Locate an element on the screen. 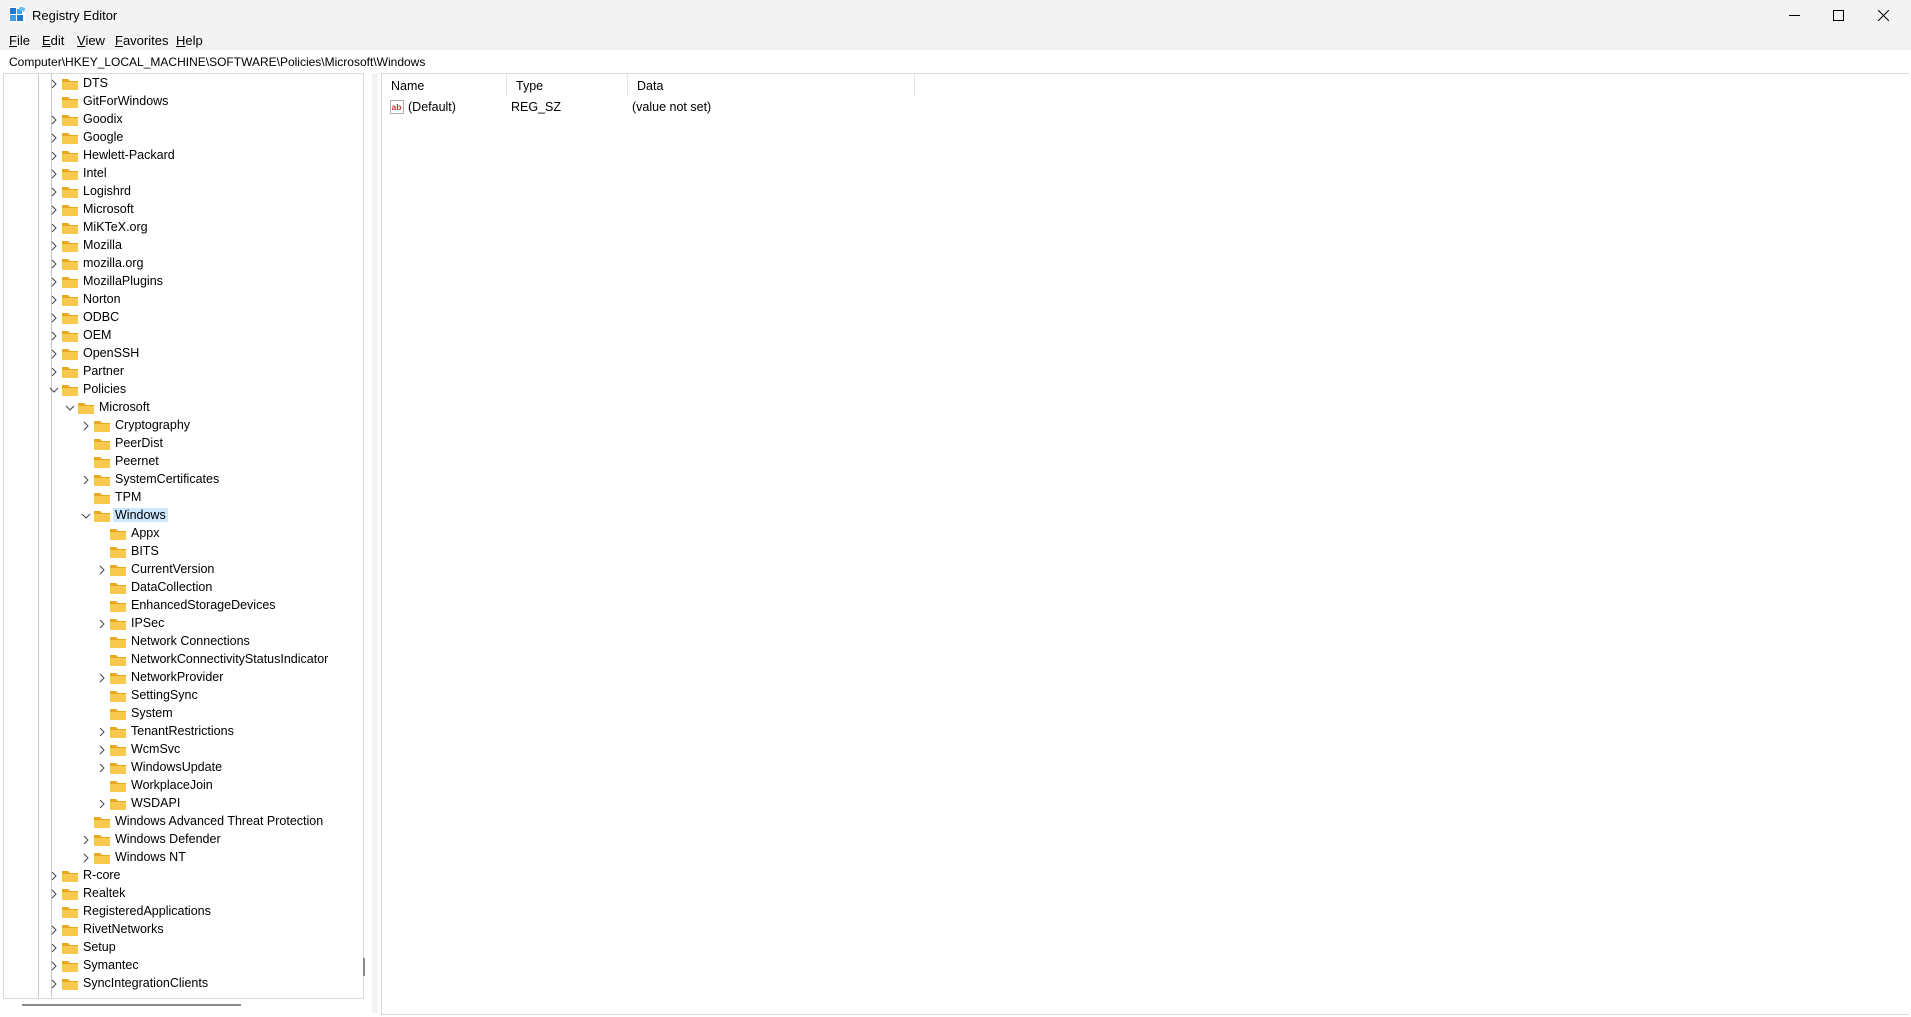 The height and width of the screenshot is (1017, 1911). minimize-button is located at coordinates (1794, 15).